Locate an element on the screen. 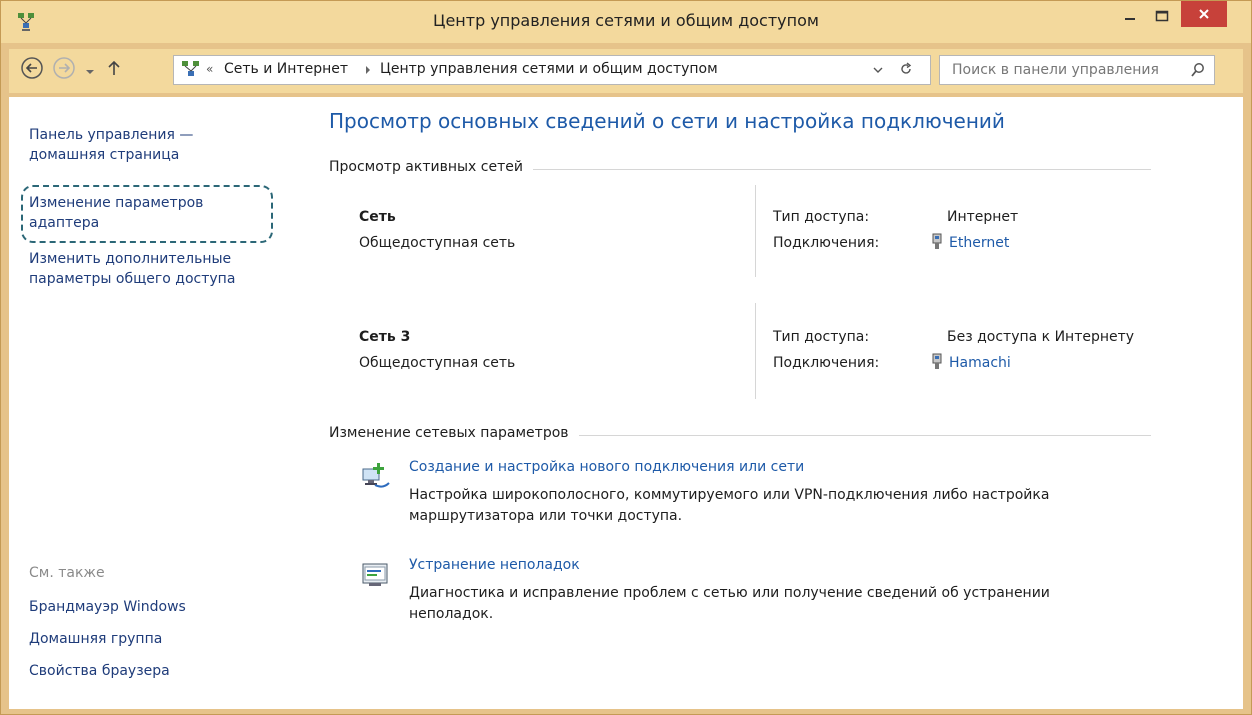 This screenshot has width=1252, height=715. breadcrumb-item-network-internet: Сеть и Интернет is located at coordinates (286, 69).